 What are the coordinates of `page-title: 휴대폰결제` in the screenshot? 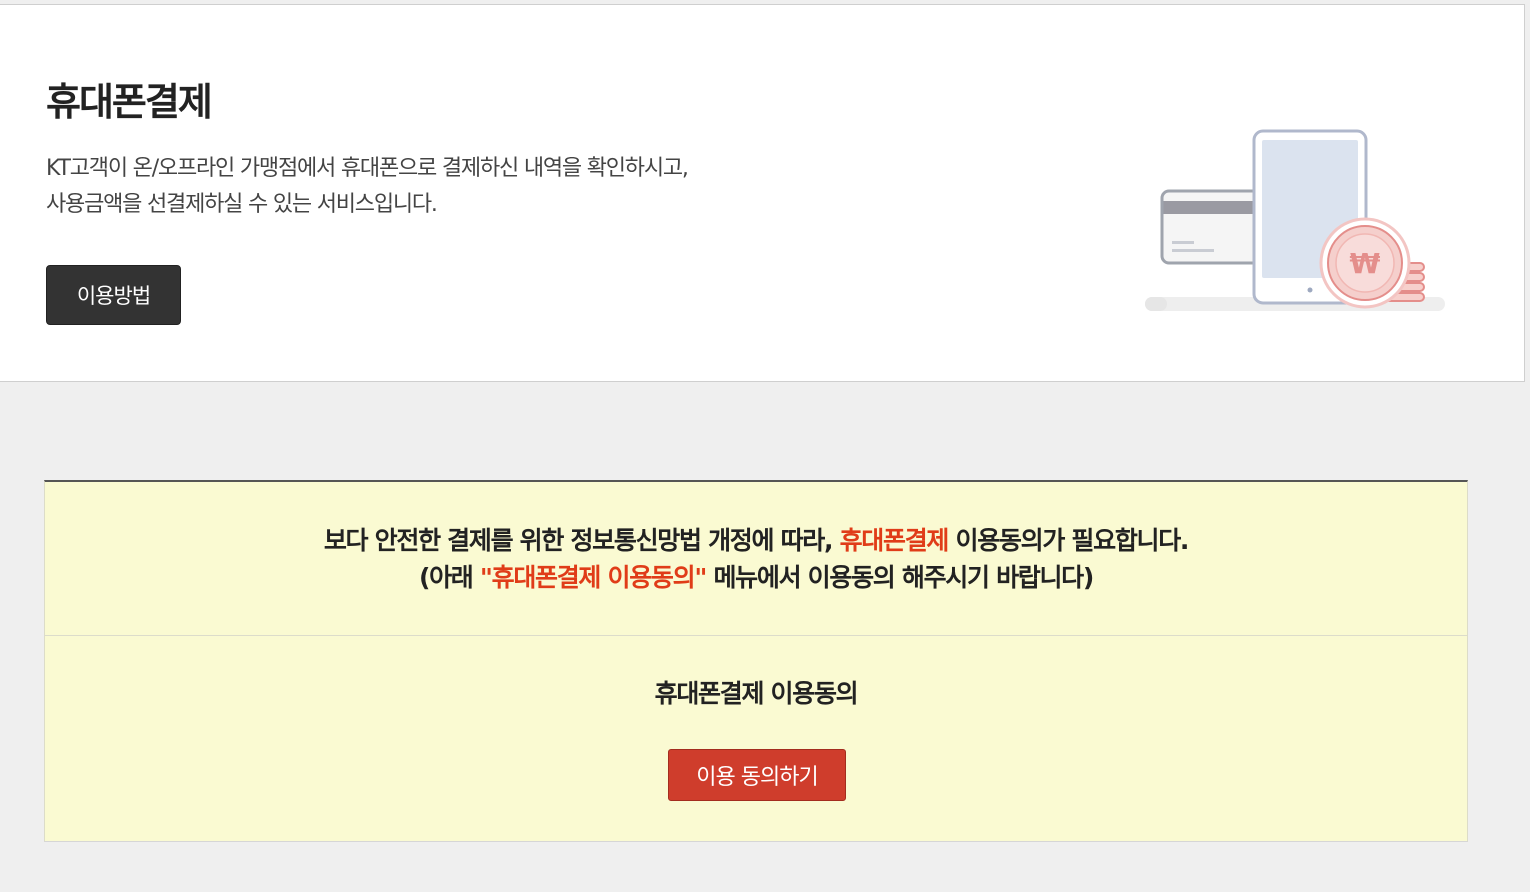 It's located at (129, 102).